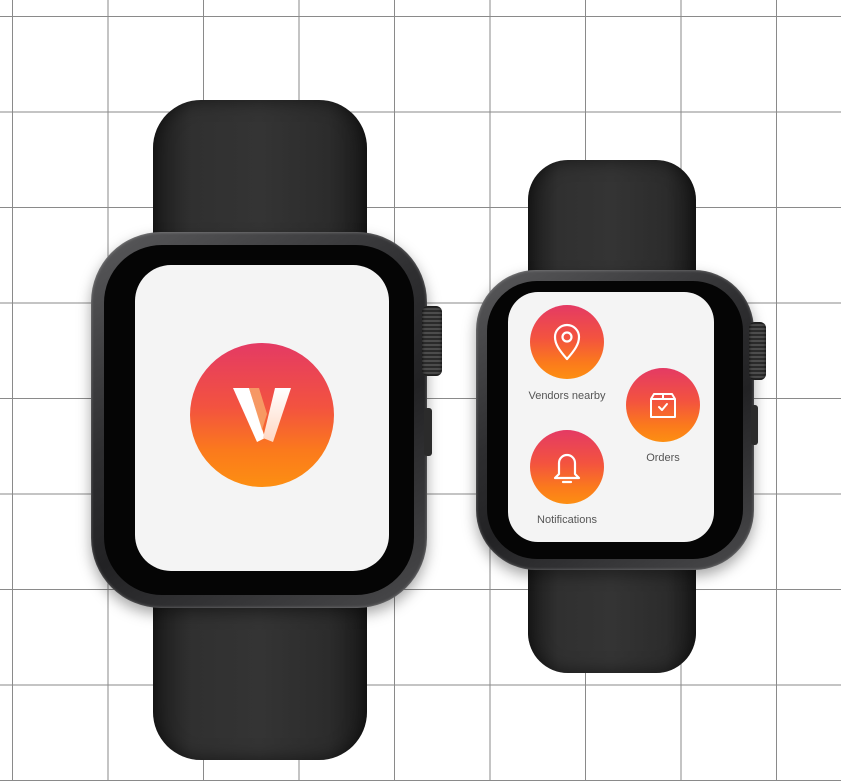 This screenshot has height=781, width=841. I want to click on app-logo, so click(262, 415).